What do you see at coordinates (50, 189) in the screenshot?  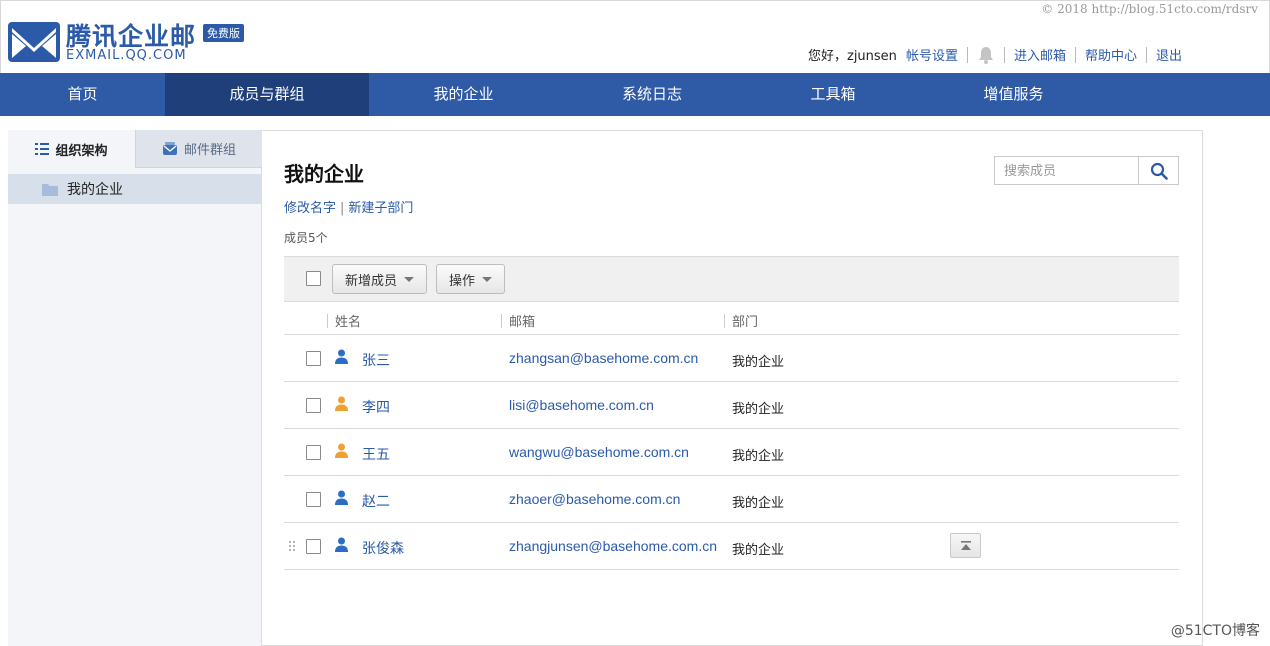 I see `folder-icon` at bounding box center [50, 189].